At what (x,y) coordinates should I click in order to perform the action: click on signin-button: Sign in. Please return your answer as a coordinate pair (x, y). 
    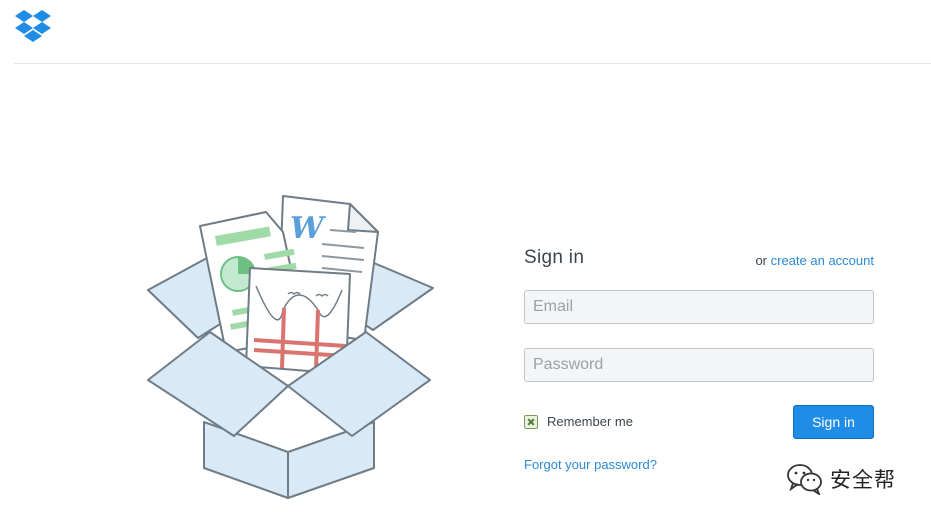
    Looking at the image, I should click on (833, 422).